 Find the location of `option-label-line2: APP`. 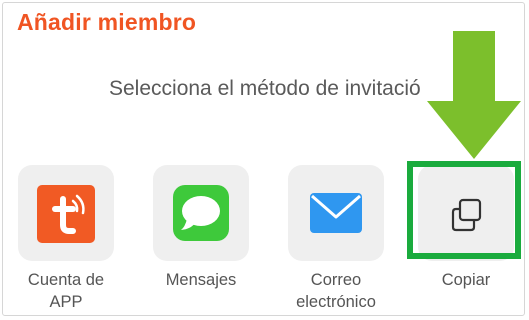

option-label-line2: APP is located at coordinates (66, 302).